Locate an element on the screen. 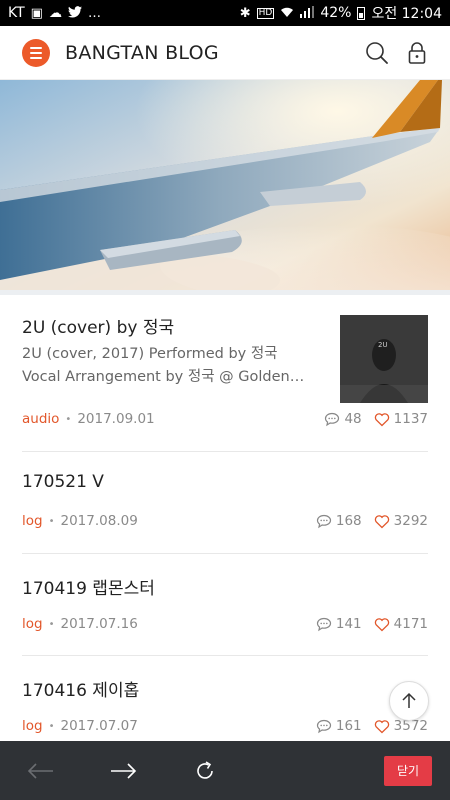  post-date: 2017.08.09 is located at coordinates (99, 521).